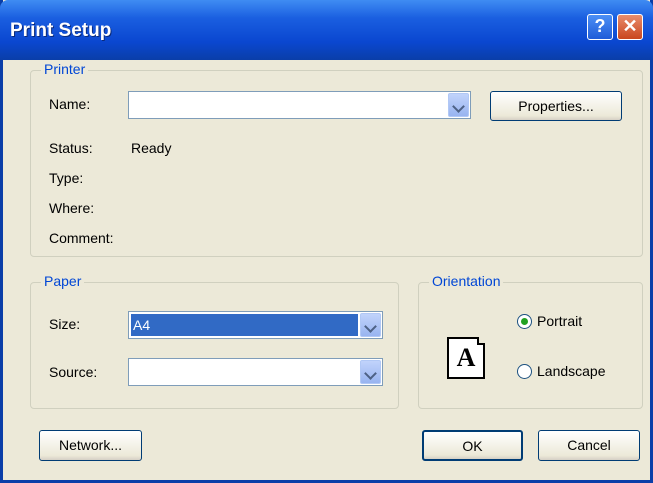  What do you see at coordinates (244, 325) in the screenshot?
I see `paper-size-value: A4` at bounding box center [244, 325].